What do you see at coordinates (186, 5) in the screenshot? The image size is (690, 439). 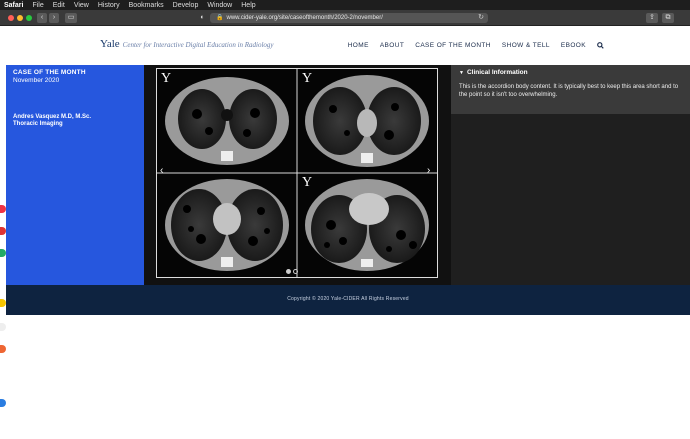 I see `menu-develop: Develop` at bounding box center [186, 5].